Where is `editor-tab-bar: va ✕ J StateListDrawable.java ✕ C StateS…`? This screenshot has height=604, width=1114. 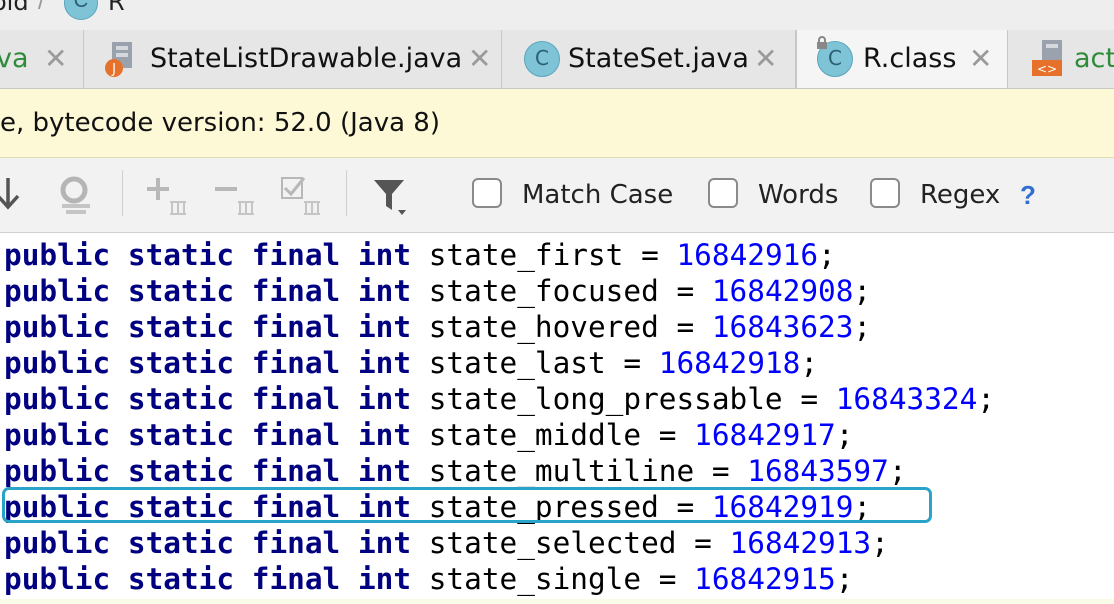
editor-tab-bar: va ✕ J StateListDrawable.java ✕ C StateS… is located at coordinates (557, 59).